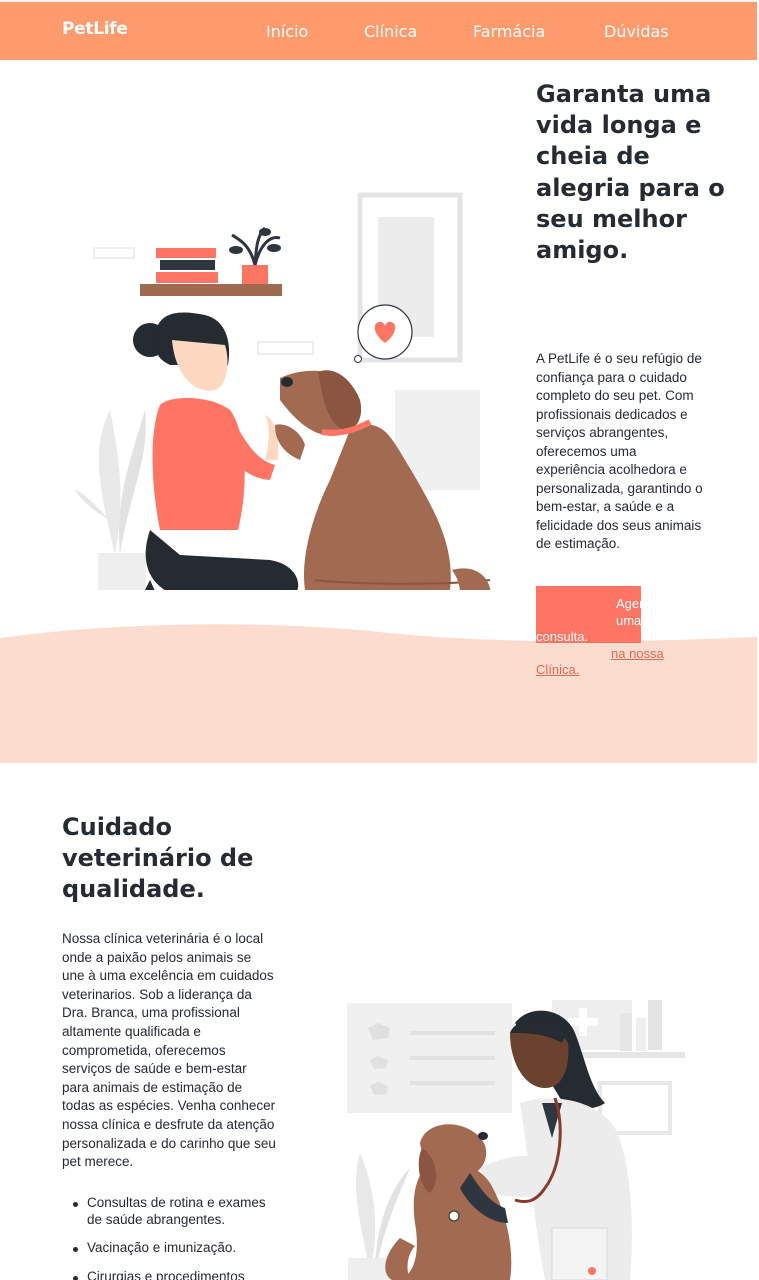  Describe the element at coordinates (562, 636) in the screenshot. I see `cta-line-1: consulta.` at that location.